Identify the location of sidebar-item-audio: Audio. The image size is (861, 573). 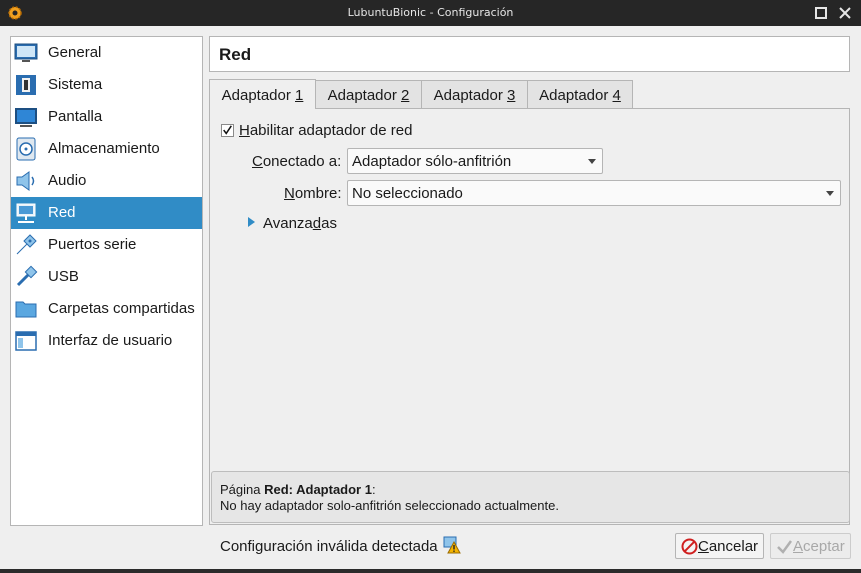
(106, 181).